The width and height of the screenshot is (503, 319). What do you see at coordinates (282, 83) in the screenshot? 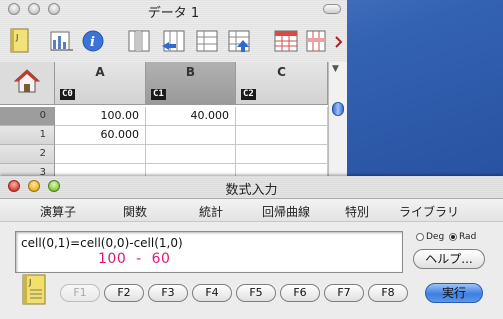
I see `column-header-c: C C2` at bounding box center [282, 83].